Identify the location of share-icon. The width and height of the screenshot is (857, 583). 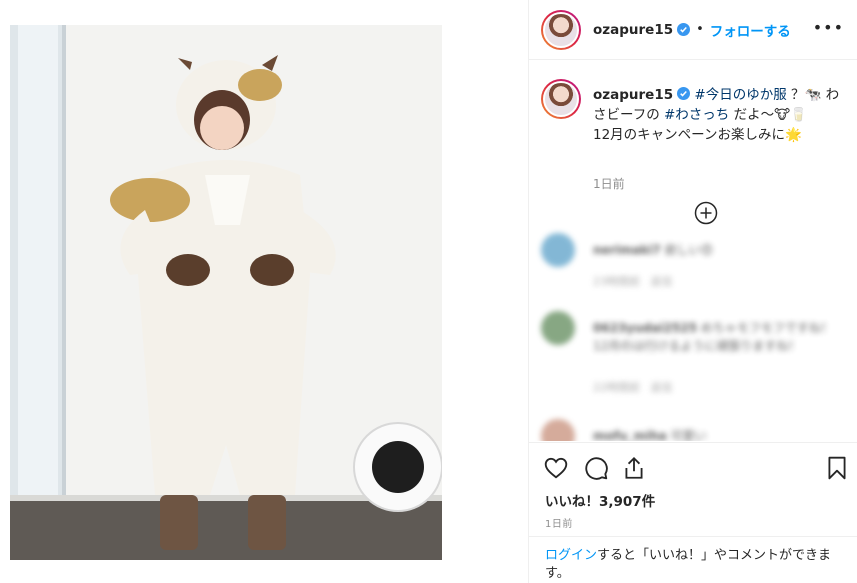
(634, 468).